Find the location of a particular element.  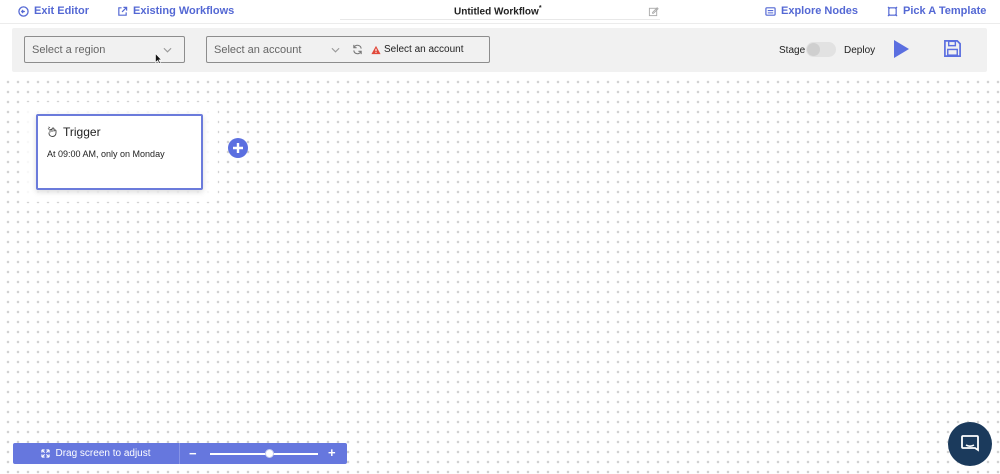

pick-template-link: Pick A Template is located at coordinates (936, 11).